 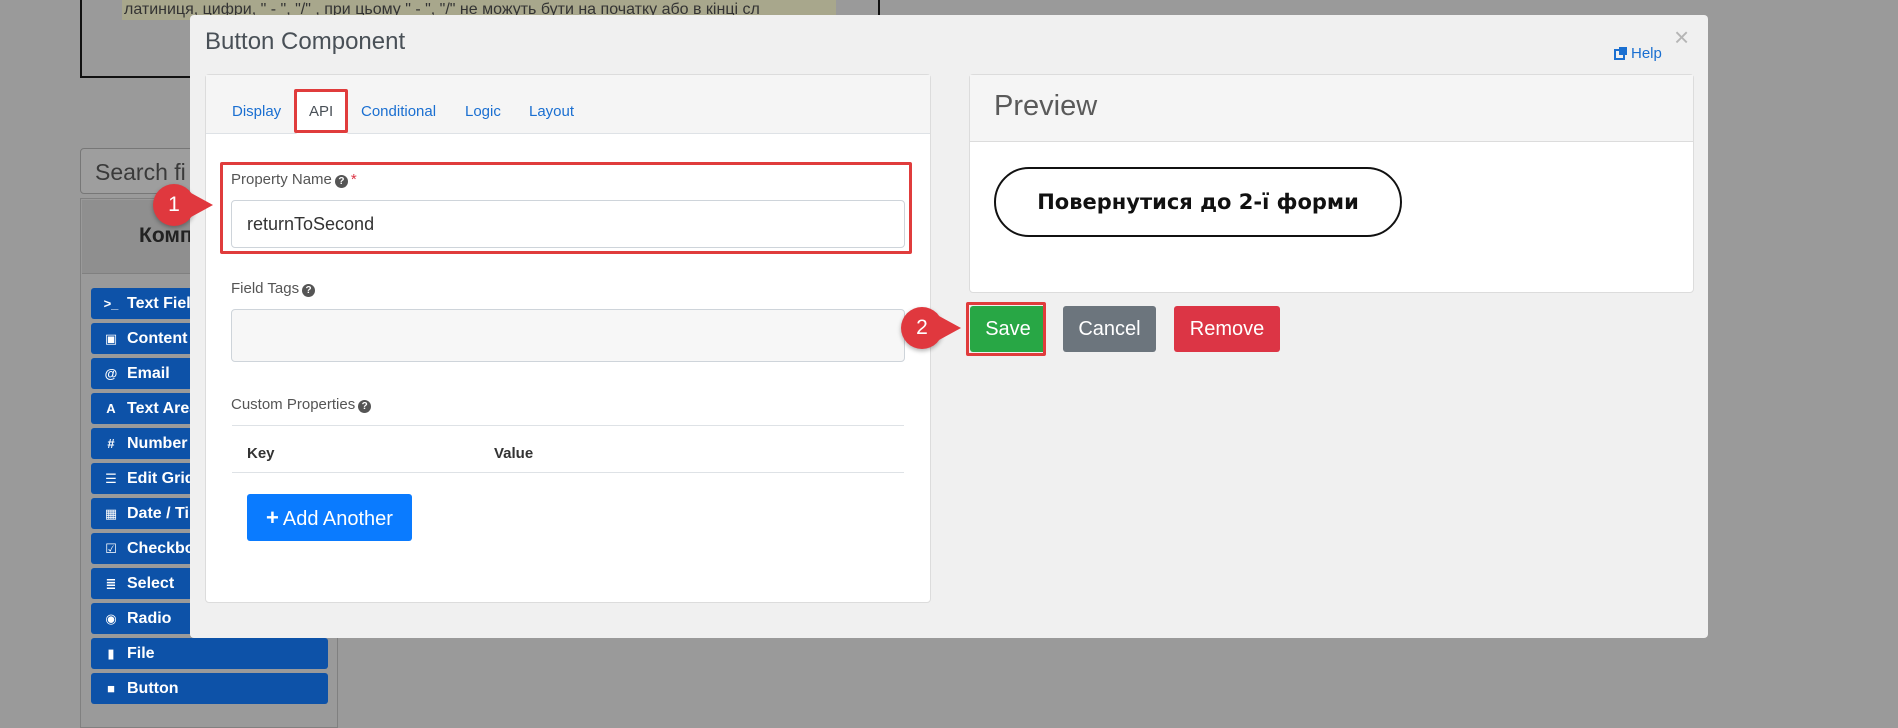 I want to click on component-label: Button, so click(x=153, y=688).